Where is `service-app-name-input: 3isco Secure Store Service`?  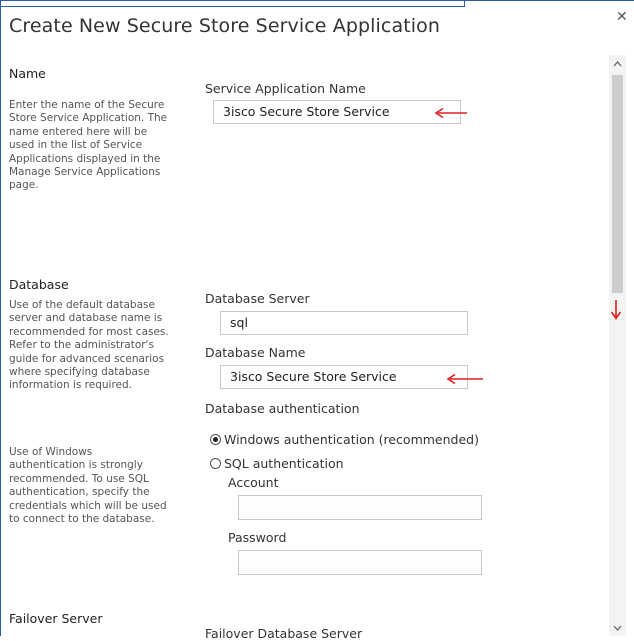
service-app-name-input: 3isco Secure Store Service is located at coordinates (337, 112).